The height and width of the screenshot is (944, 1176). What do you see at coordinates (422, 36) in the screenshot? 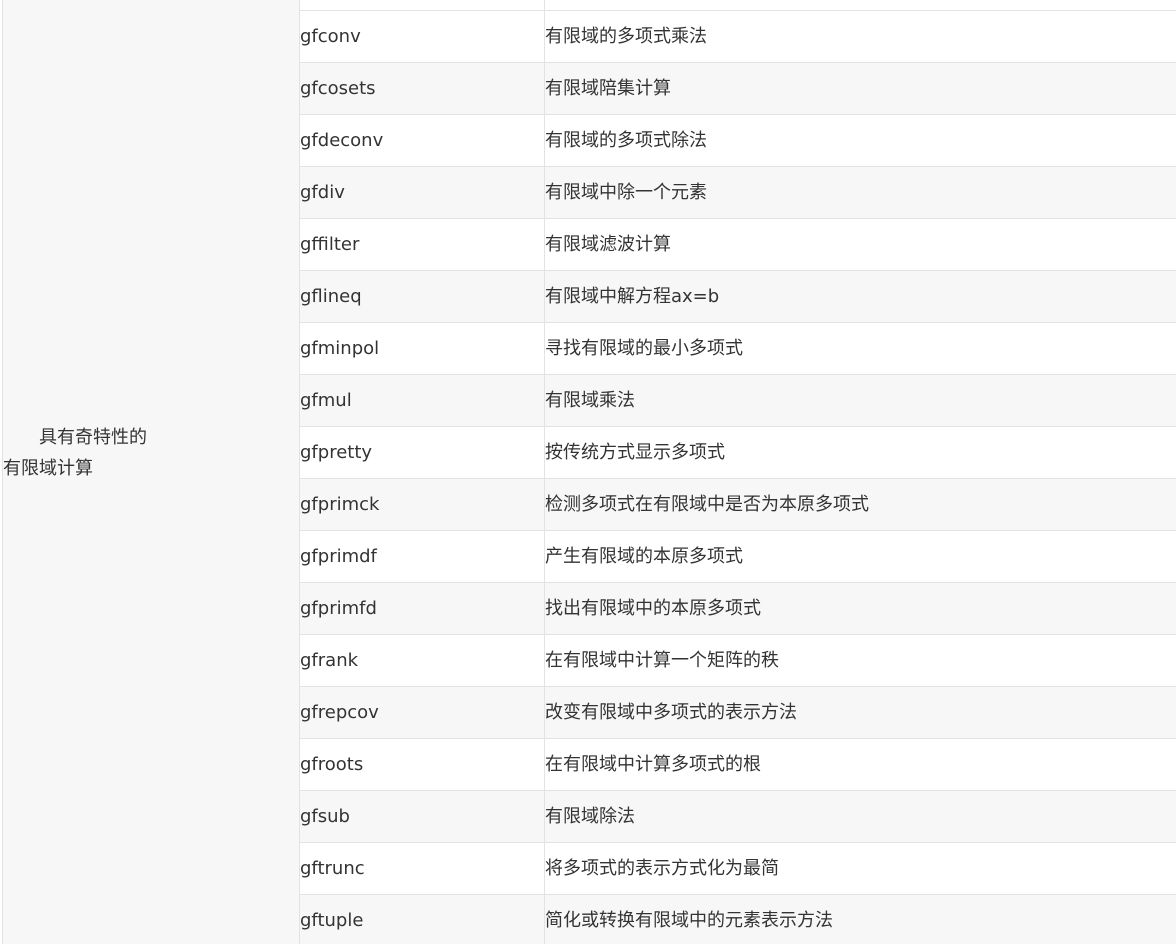
I see `function-name-cell: gfconv` at bounding box center [422, 36].